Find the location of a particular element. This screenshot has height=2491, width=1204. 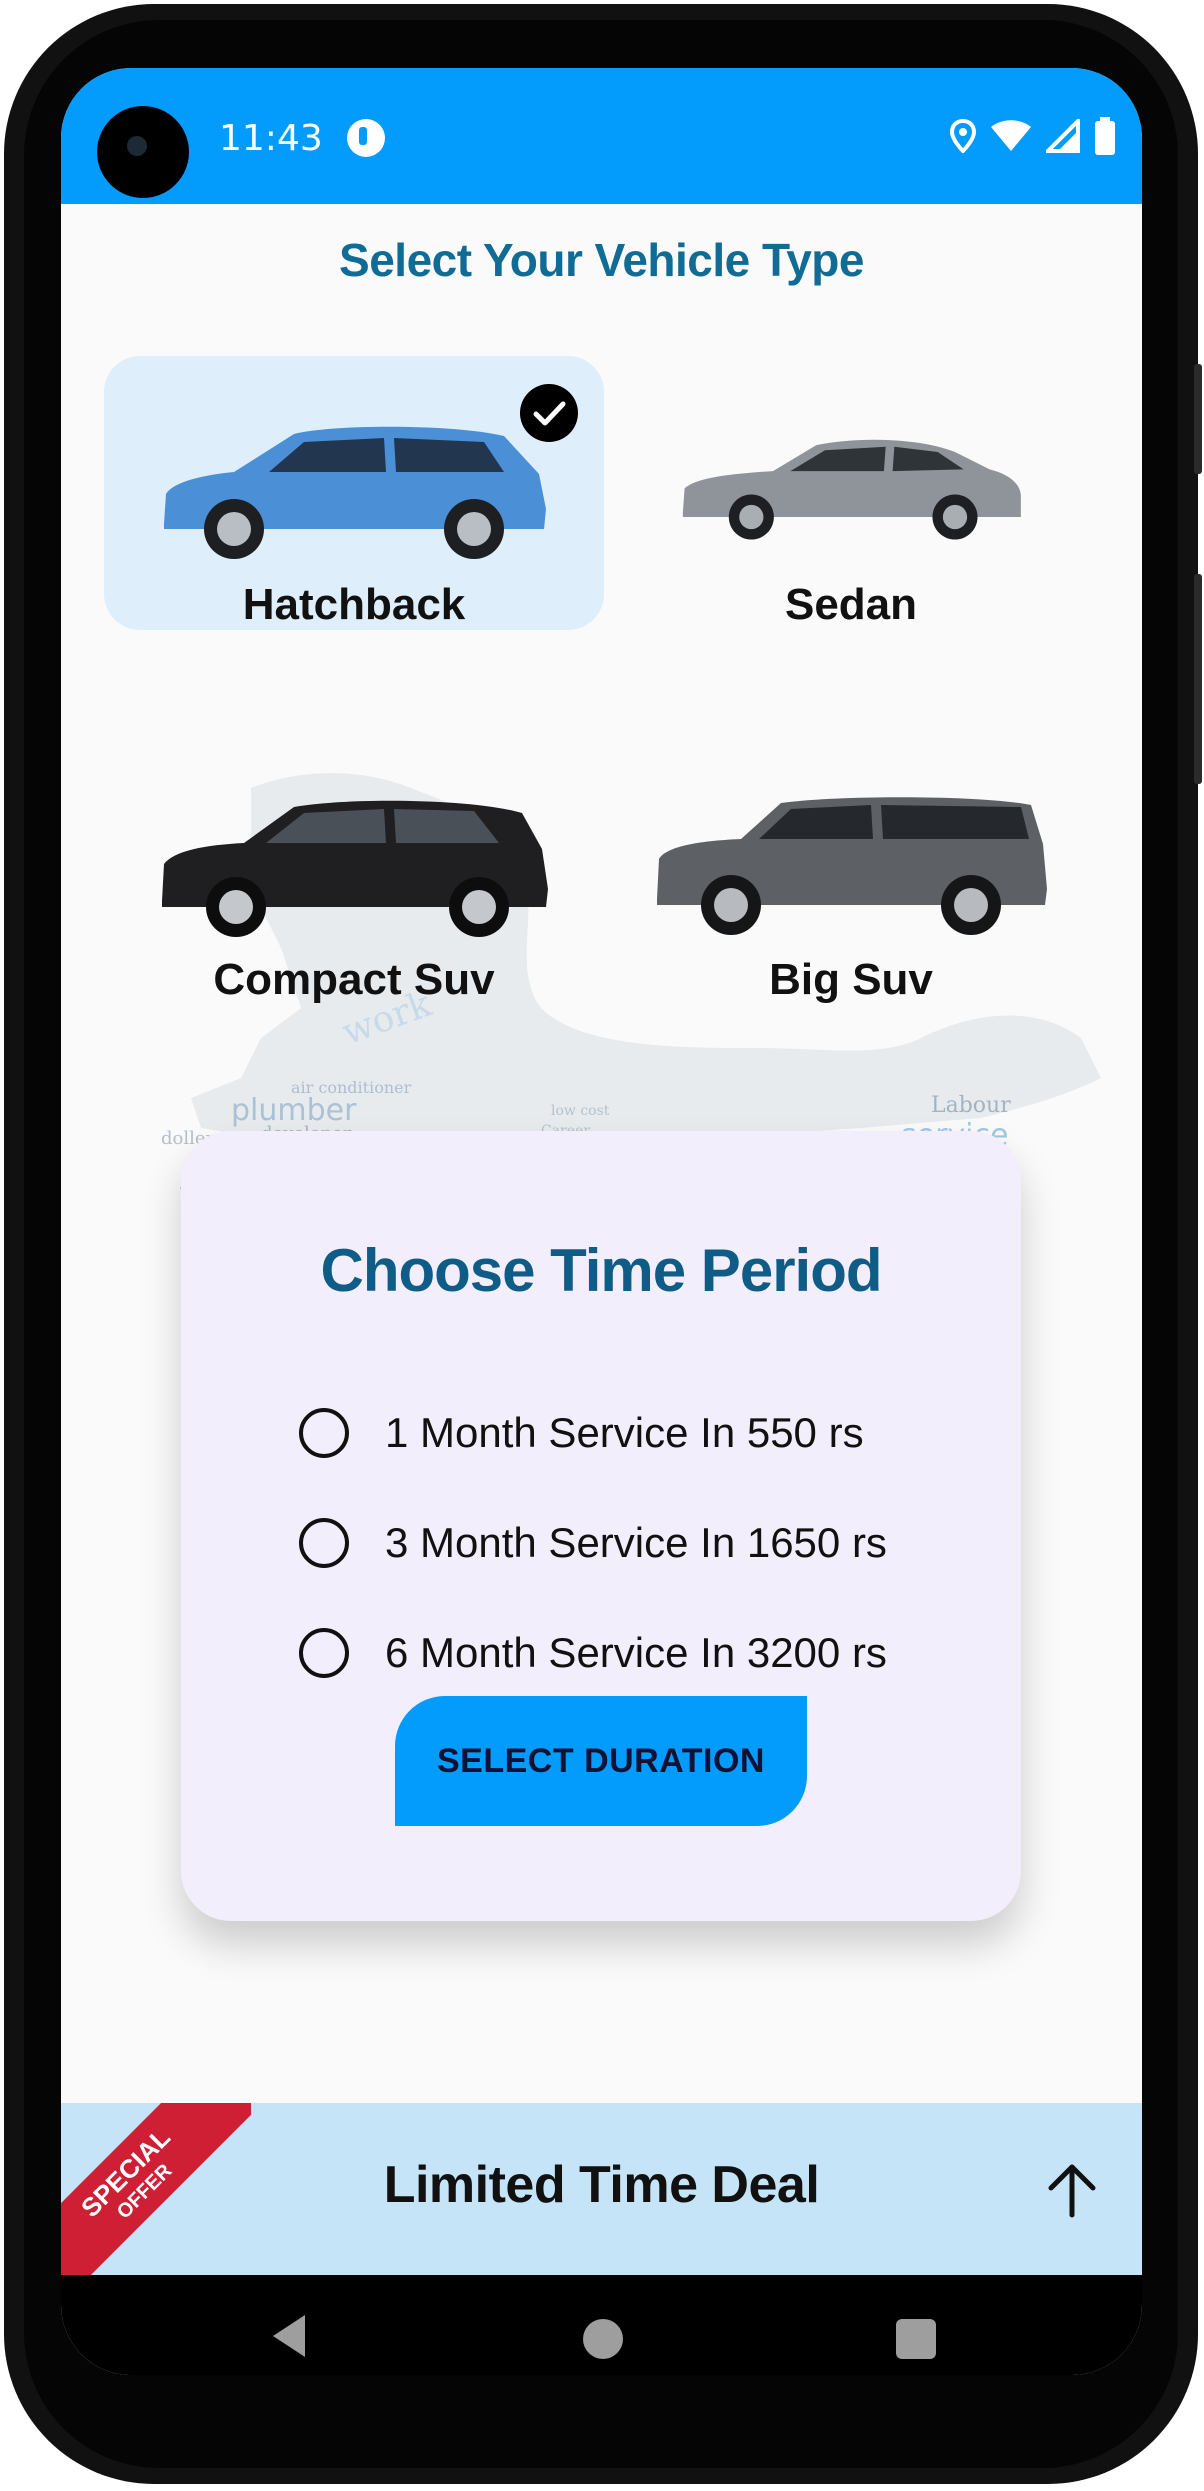

location-icon is located at coordinates (963, 136).